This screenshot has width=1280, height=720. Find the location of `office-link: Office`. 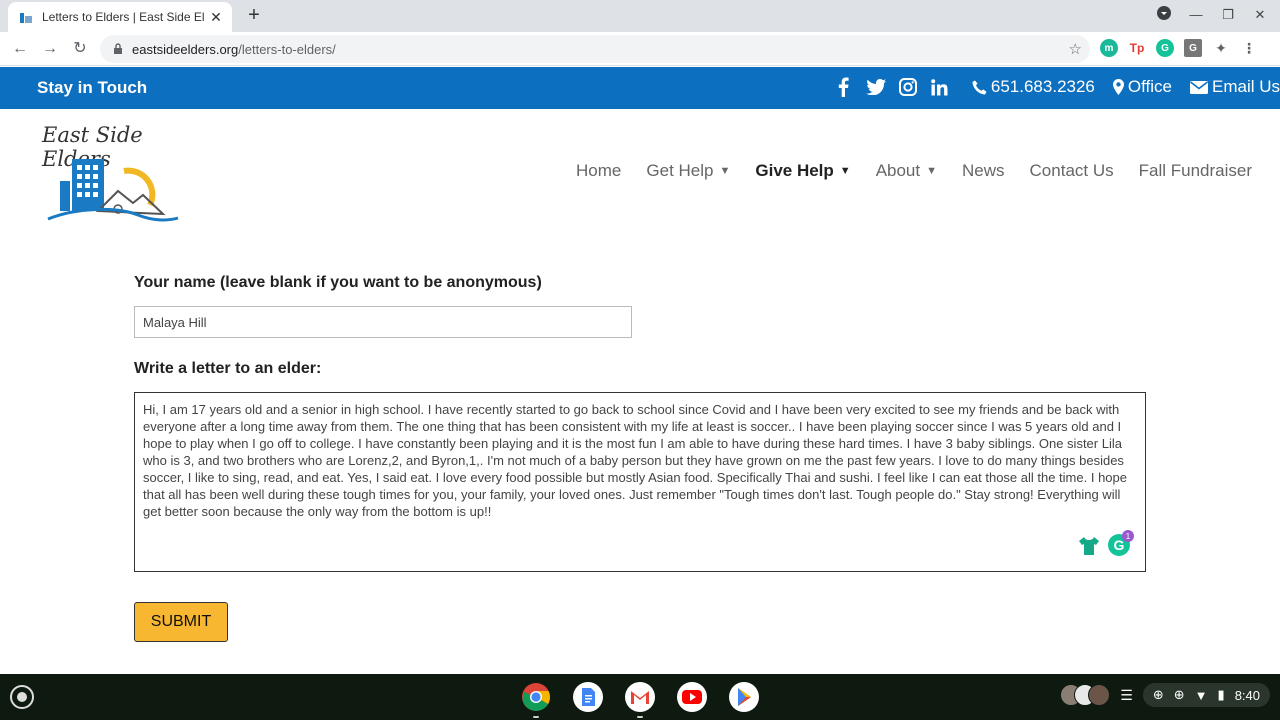

office-link: Office is located at coordinates (1142, 87).